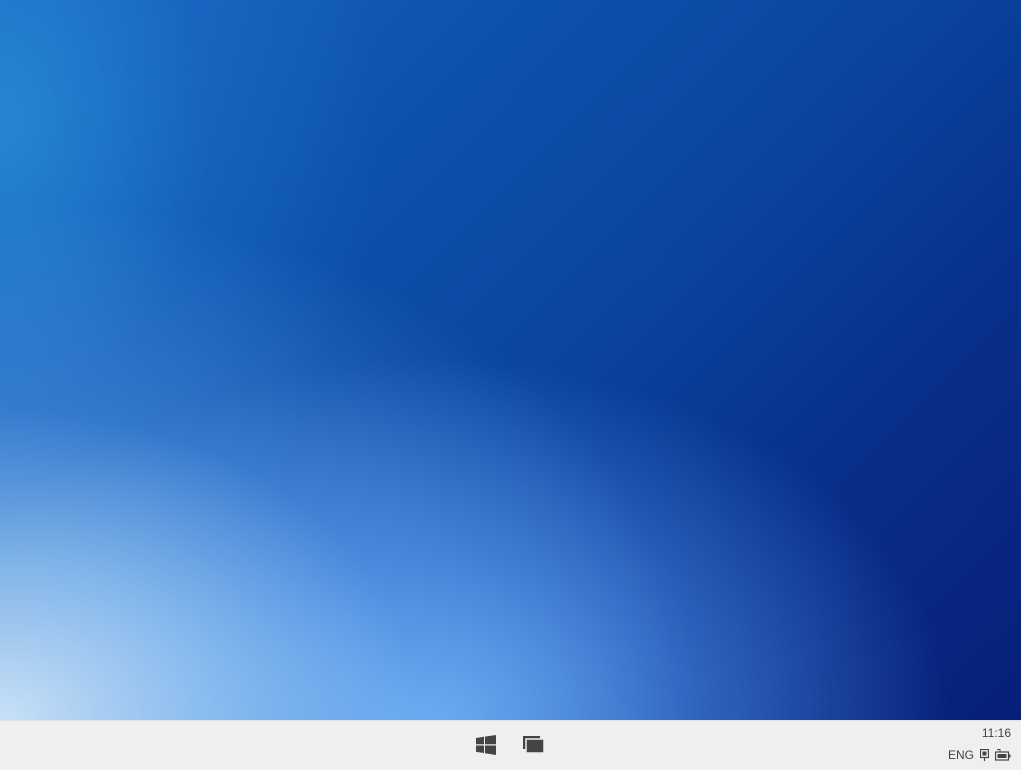 The image size is (1021, 770). Describe the element at coordinates (1003, 755) in the screenshot. I see `battery-icon` at that location.